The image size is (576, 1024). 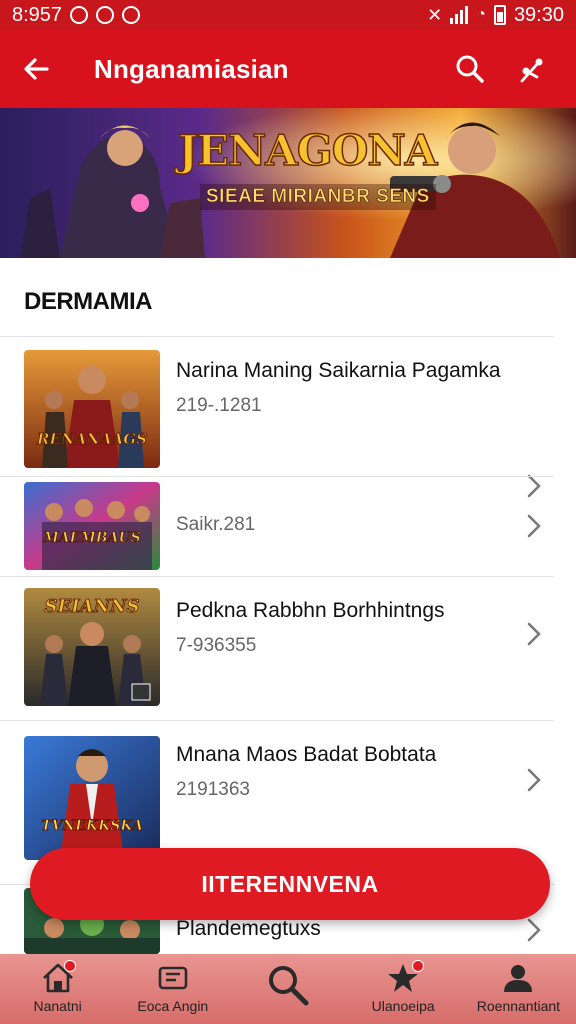 I want to click on nav-item-search, so click(x=287, y=989).